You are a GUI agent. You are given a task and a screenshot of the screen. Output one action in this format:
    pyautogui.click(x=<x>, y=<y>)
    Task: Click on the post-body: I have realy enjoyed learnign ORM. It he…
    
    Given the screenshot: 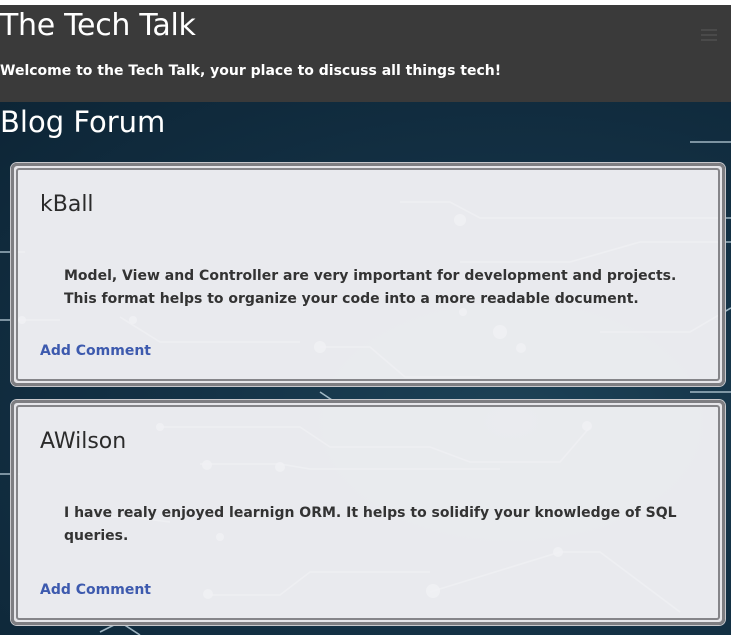 What is the action you would take?
    pyautogui.click(x=370, y=524)
    